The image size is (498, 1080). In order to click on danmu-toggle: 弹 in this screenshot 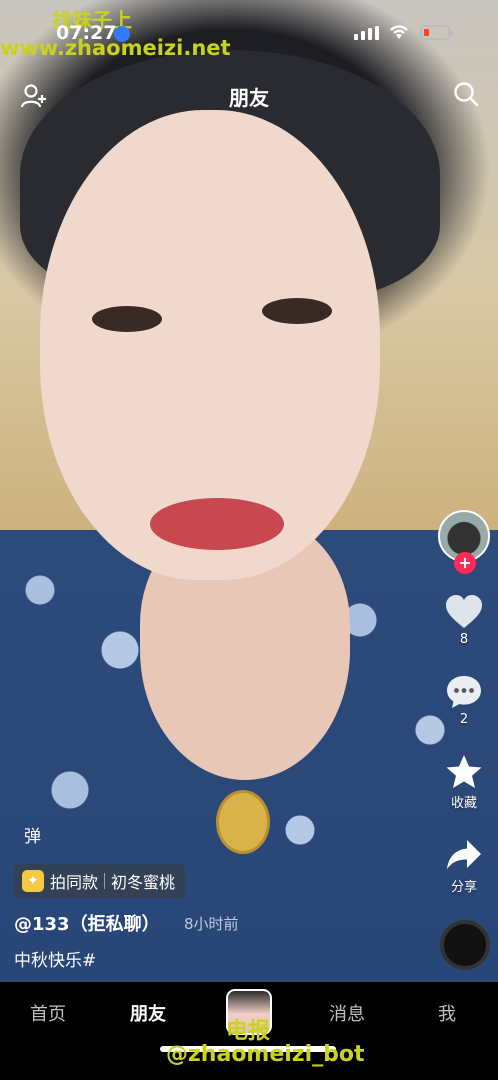, I will do `click(32, 834)`.